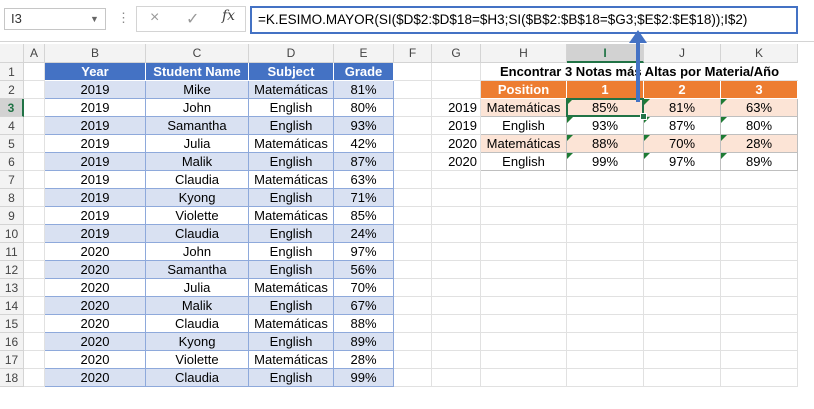  I want to click on enter-icon: ✓, so click(192, 19).